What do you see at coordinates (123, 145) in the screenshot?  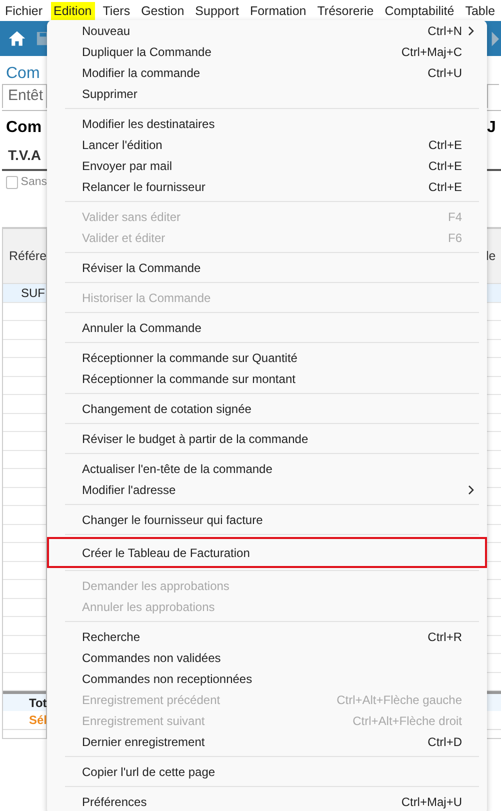 I see `menu-item-label: Lancer l'édition` at bounding box center [123, 145].